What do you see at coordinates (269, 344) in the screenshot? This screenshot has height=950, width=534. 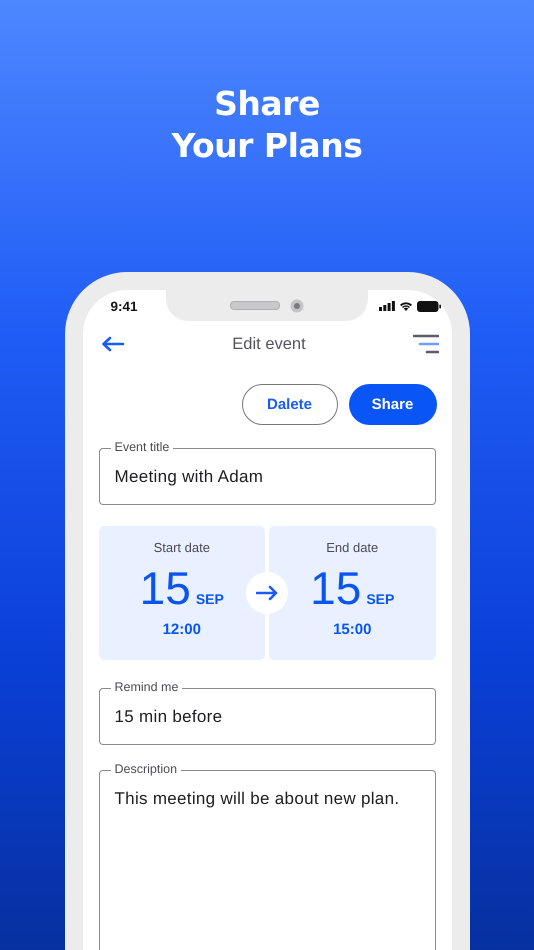 I see `screen-title: Edit event` at bounding box center [269, 344].